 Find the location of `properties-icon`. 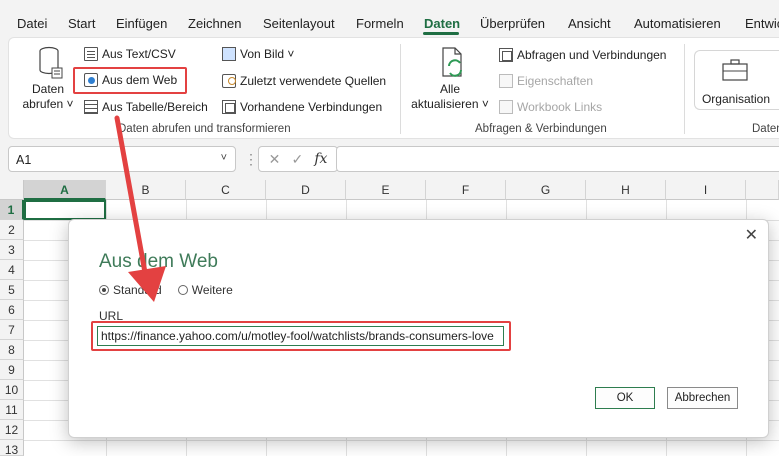

properties-icon is located at coordinates (506, 81).